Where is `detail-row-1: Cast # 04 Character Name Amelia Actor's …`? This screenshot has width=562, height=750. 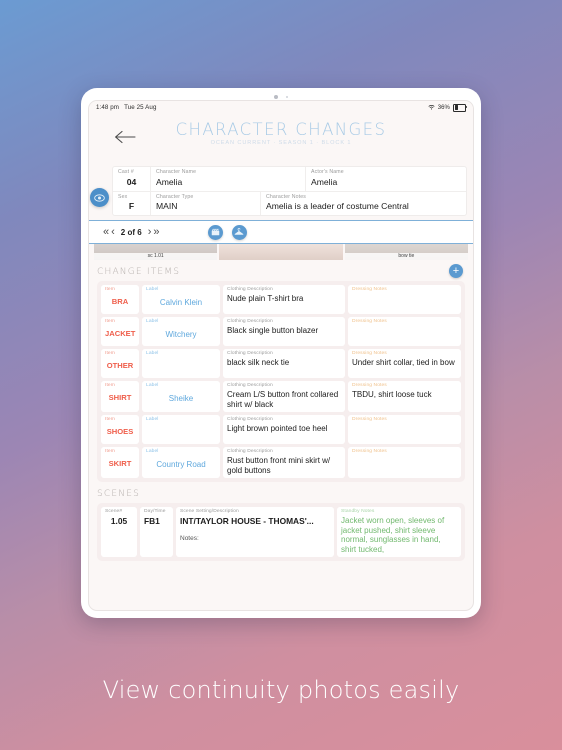
detail-row-1: Cast # 04 Character Name Amelia Actor's … is located at coordinates (289, 179).